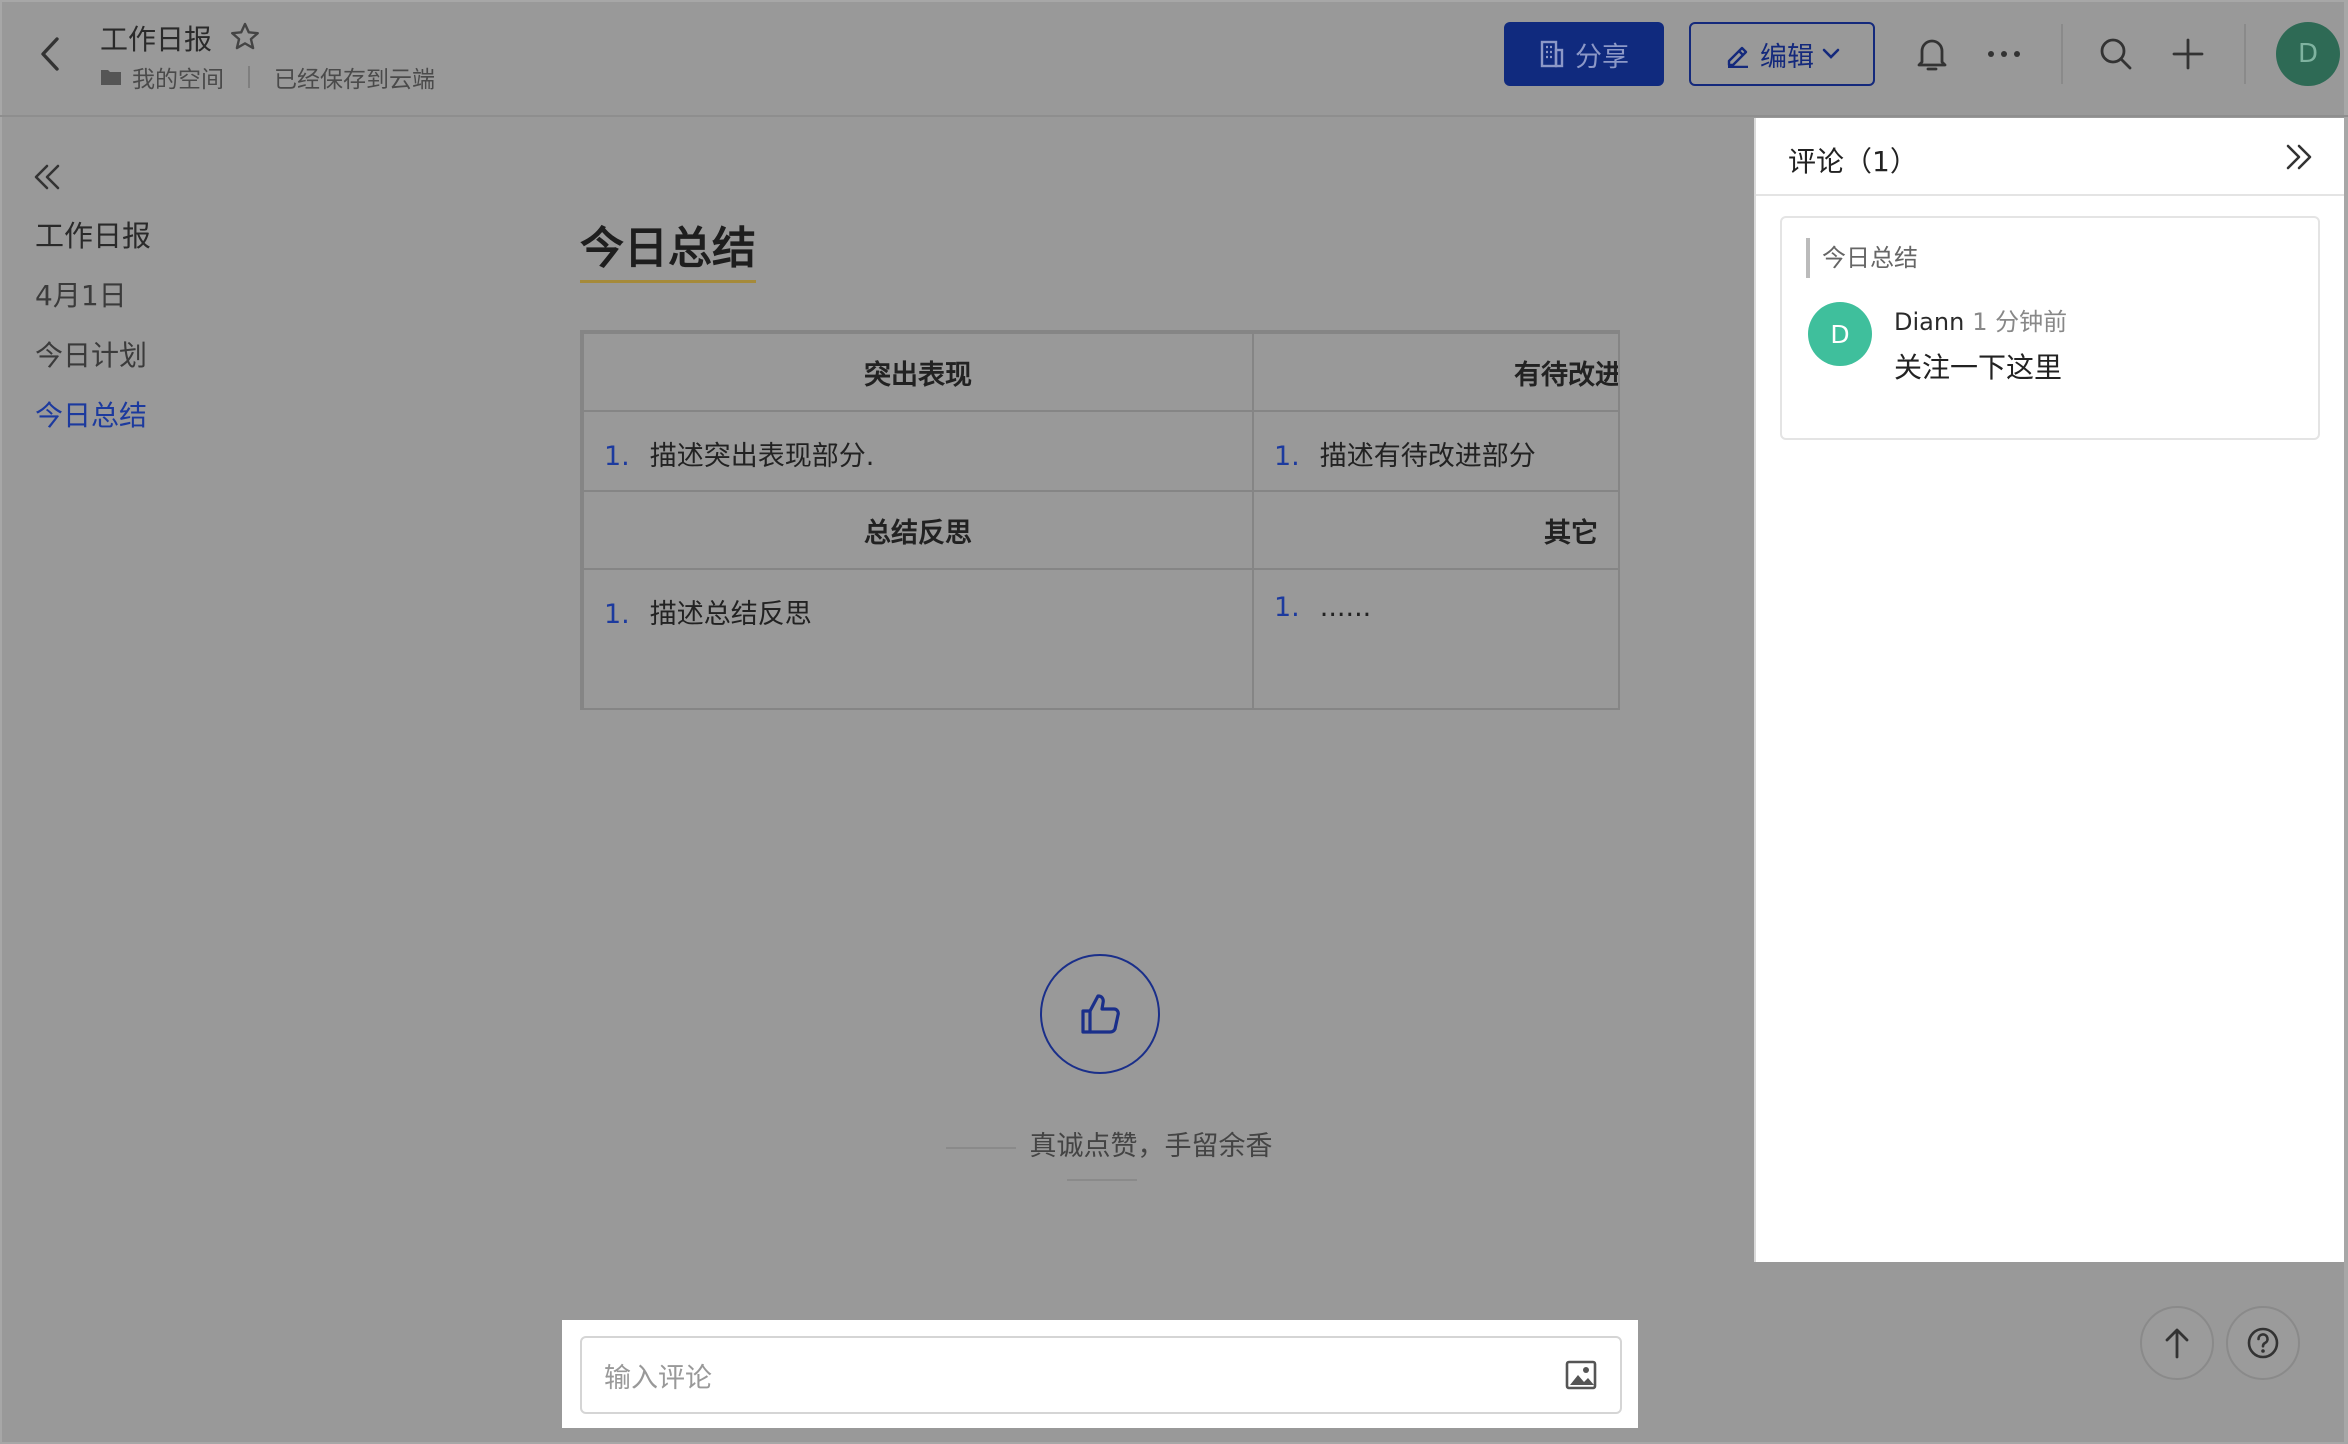  I want to click on like-button, so click(1100, 1014).